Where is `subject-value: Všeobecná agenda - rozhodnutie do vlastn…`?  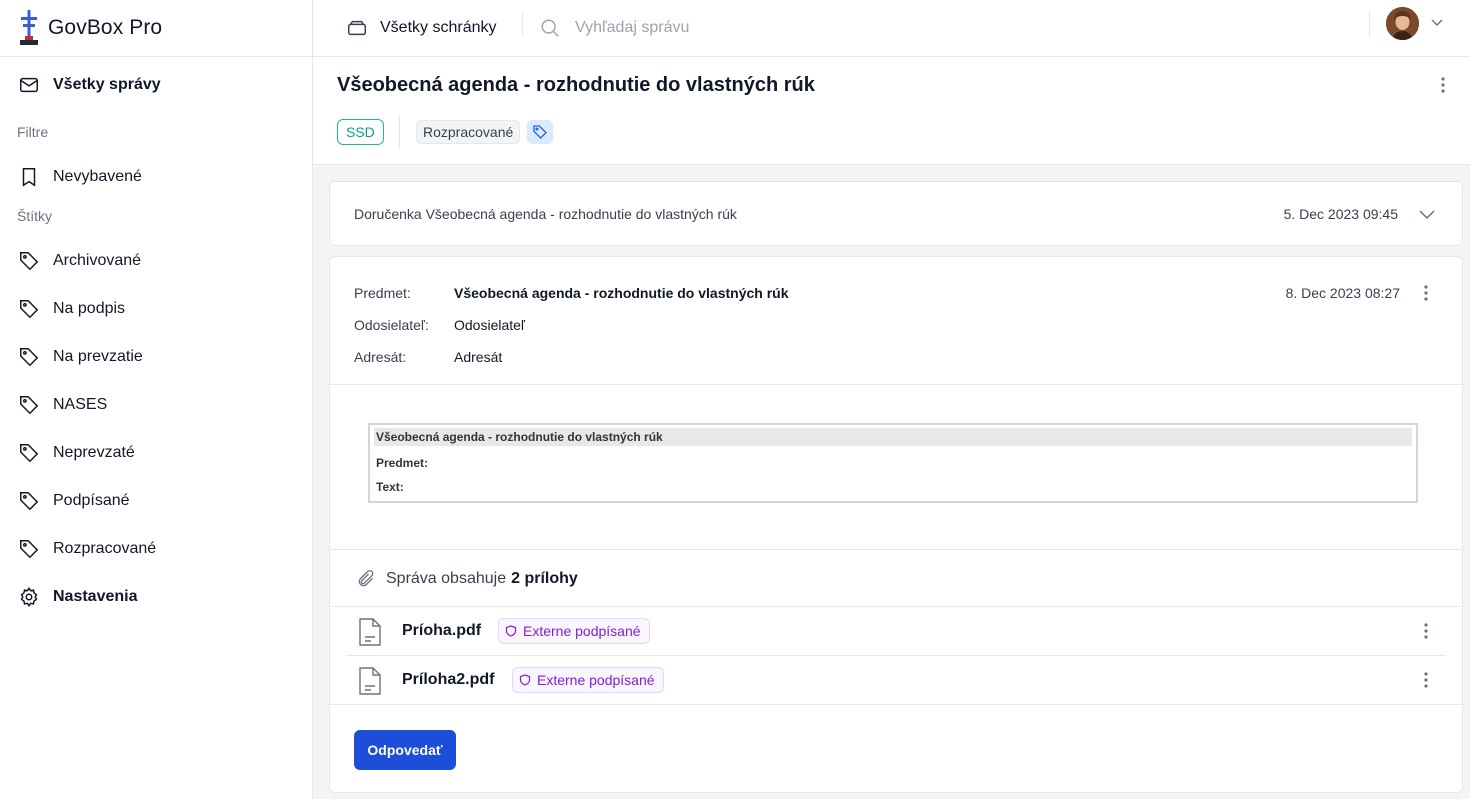
subject-value: Všeobecná agenda - rozhodnutie do vlastn… is located at coordinates (621, 293).